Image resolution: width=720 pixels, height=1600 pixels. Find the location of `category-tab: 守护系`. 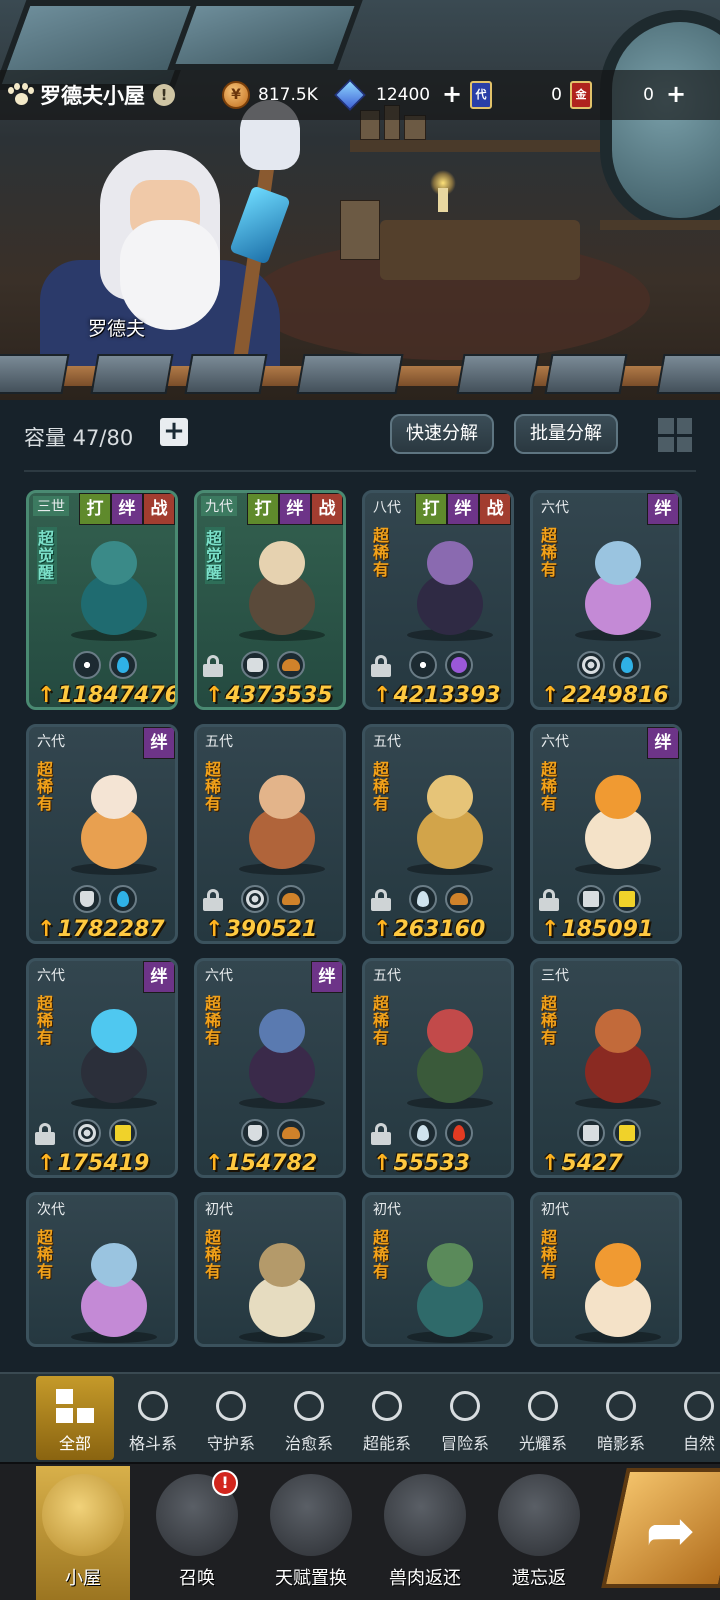

category-tab: 守护系 is located at coordinates (231, 1418).